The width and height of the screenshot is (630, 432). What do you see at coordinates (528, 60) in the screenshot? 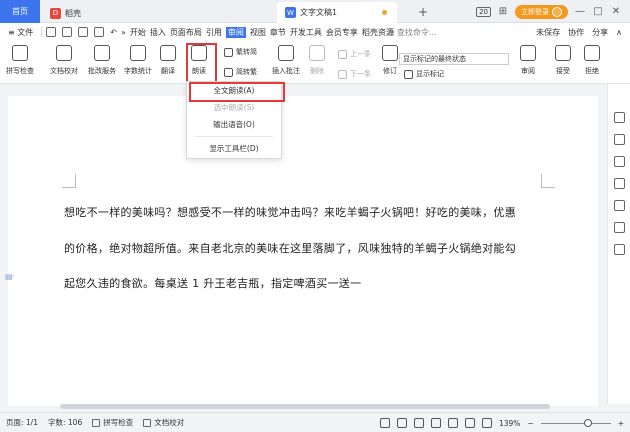
I see `review-button: 审阅` at bounding box center [528, 60].